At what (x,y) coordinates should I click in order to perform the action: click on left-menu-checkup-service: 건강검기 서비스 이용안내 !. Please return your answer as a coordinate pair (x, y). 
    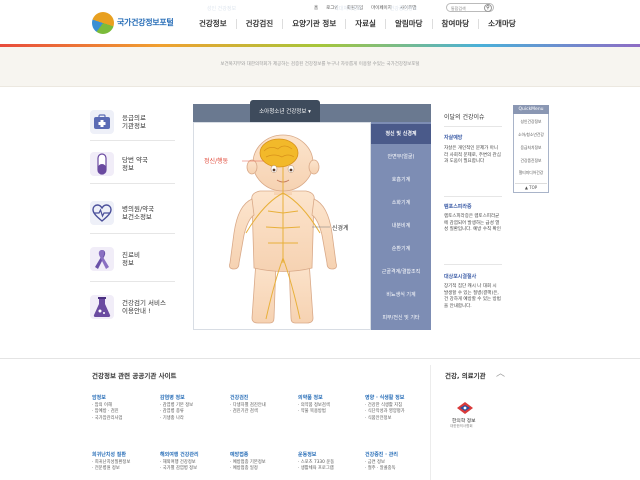
    Looking at the image, I should click on (132, 306).